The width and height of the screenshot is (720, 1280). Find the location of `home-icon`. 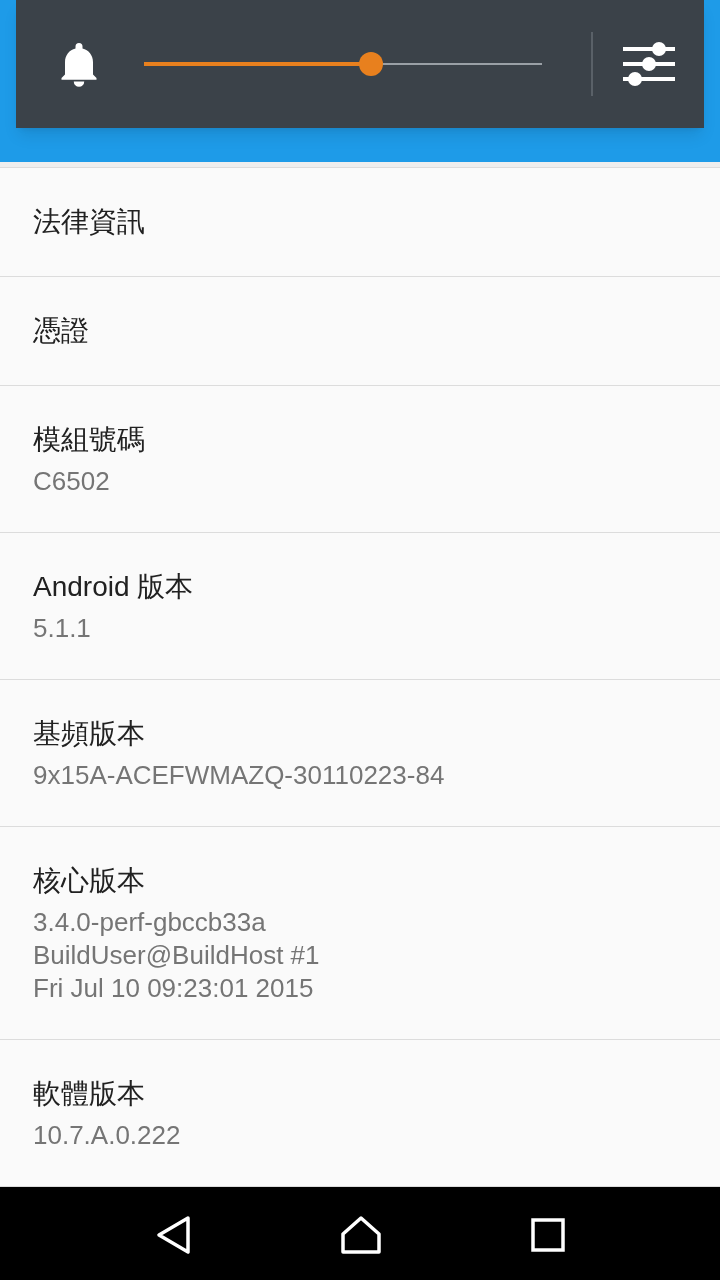

home-icon is located at coordinates (361, 1235).